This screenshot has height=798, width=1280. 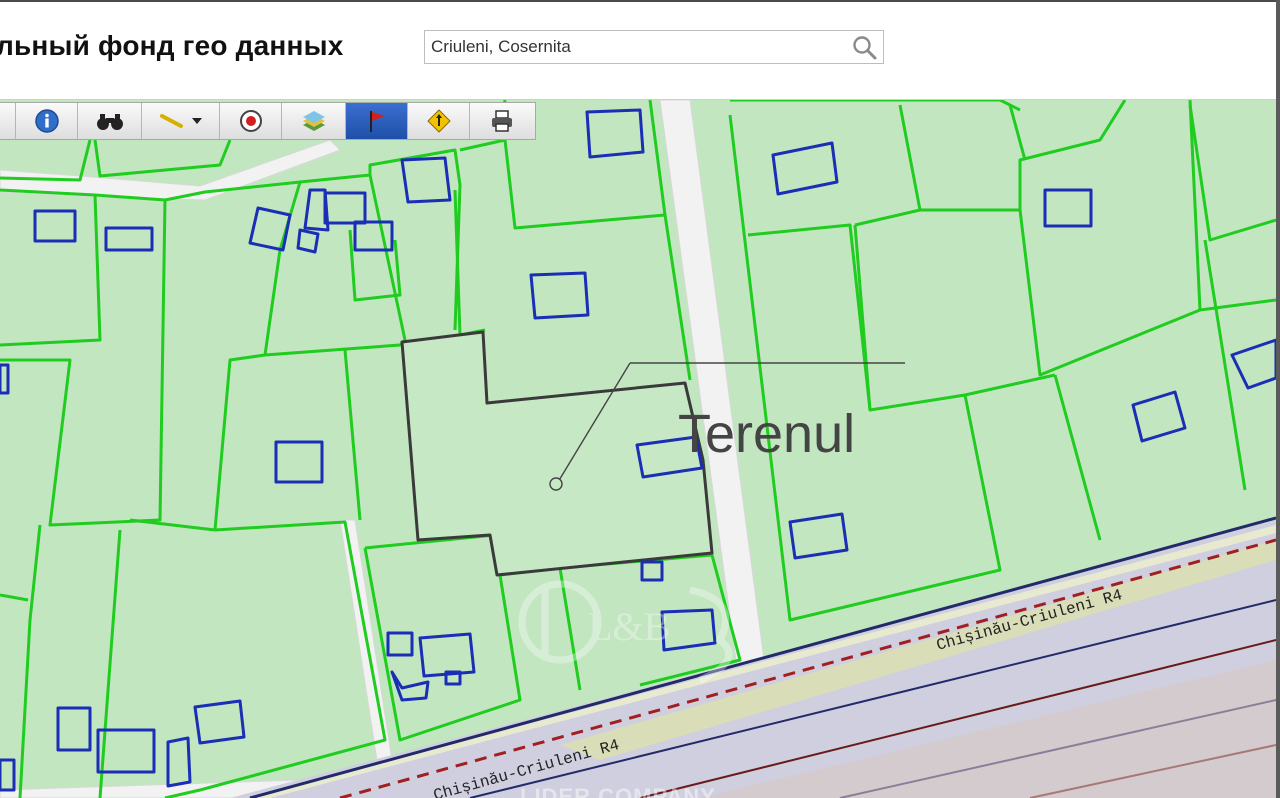 What do you see at coordinates (196, 121) in the screenshot?
I see `chevron-down-icon` at bounding box center [196, 121].